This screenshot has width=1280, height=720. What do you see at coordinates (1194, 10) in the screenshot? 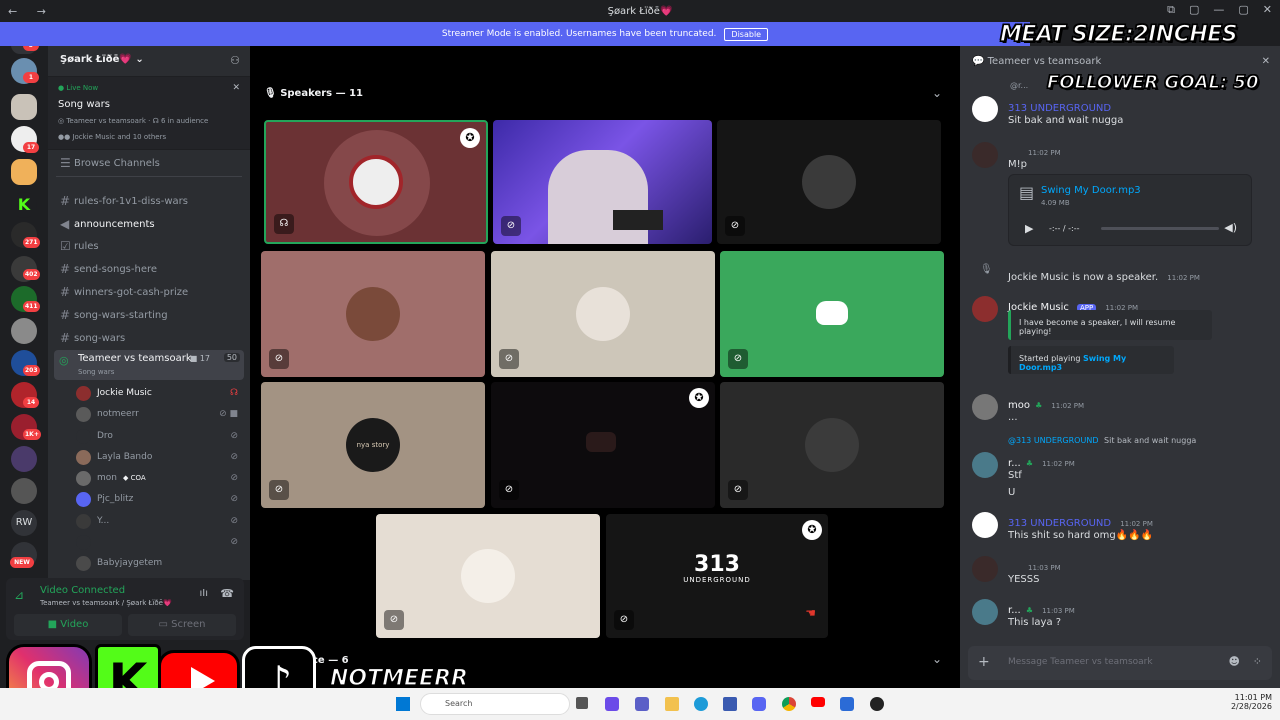
I see `help-icon: ▢` at bounding box center [1194, 10].